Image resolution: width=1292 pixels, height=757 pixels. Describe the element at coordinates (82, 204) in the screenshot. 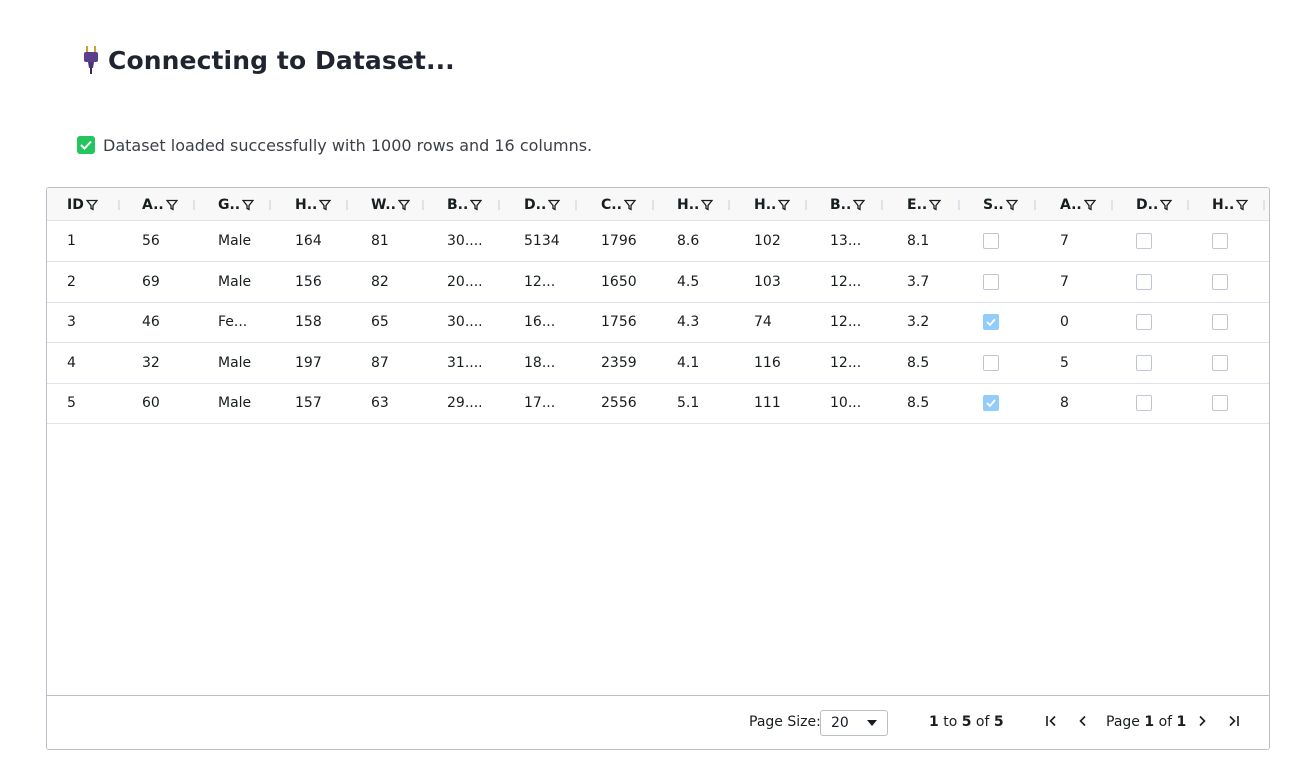

I see `column-header: ID` at that location.